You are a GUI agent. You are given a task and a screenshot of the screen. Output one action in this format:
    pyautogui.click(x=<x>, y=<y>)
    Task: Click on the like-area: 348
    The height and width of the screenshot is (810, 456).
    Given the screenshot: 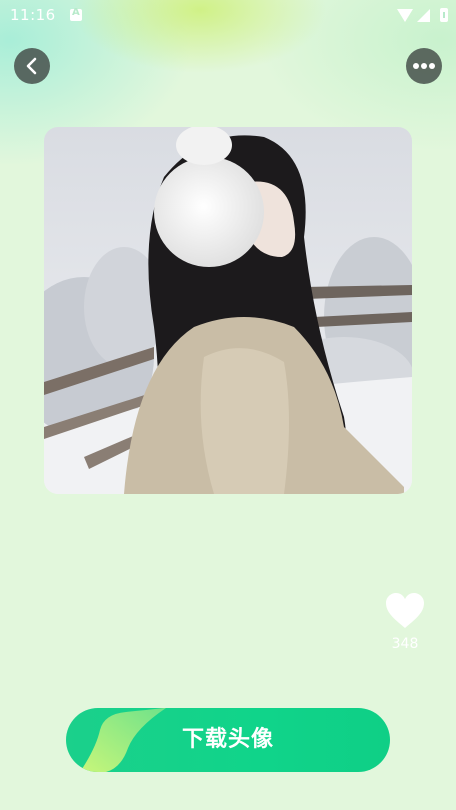 What is the action you would take?
    pyautogui.click(x=405, y=622)
    